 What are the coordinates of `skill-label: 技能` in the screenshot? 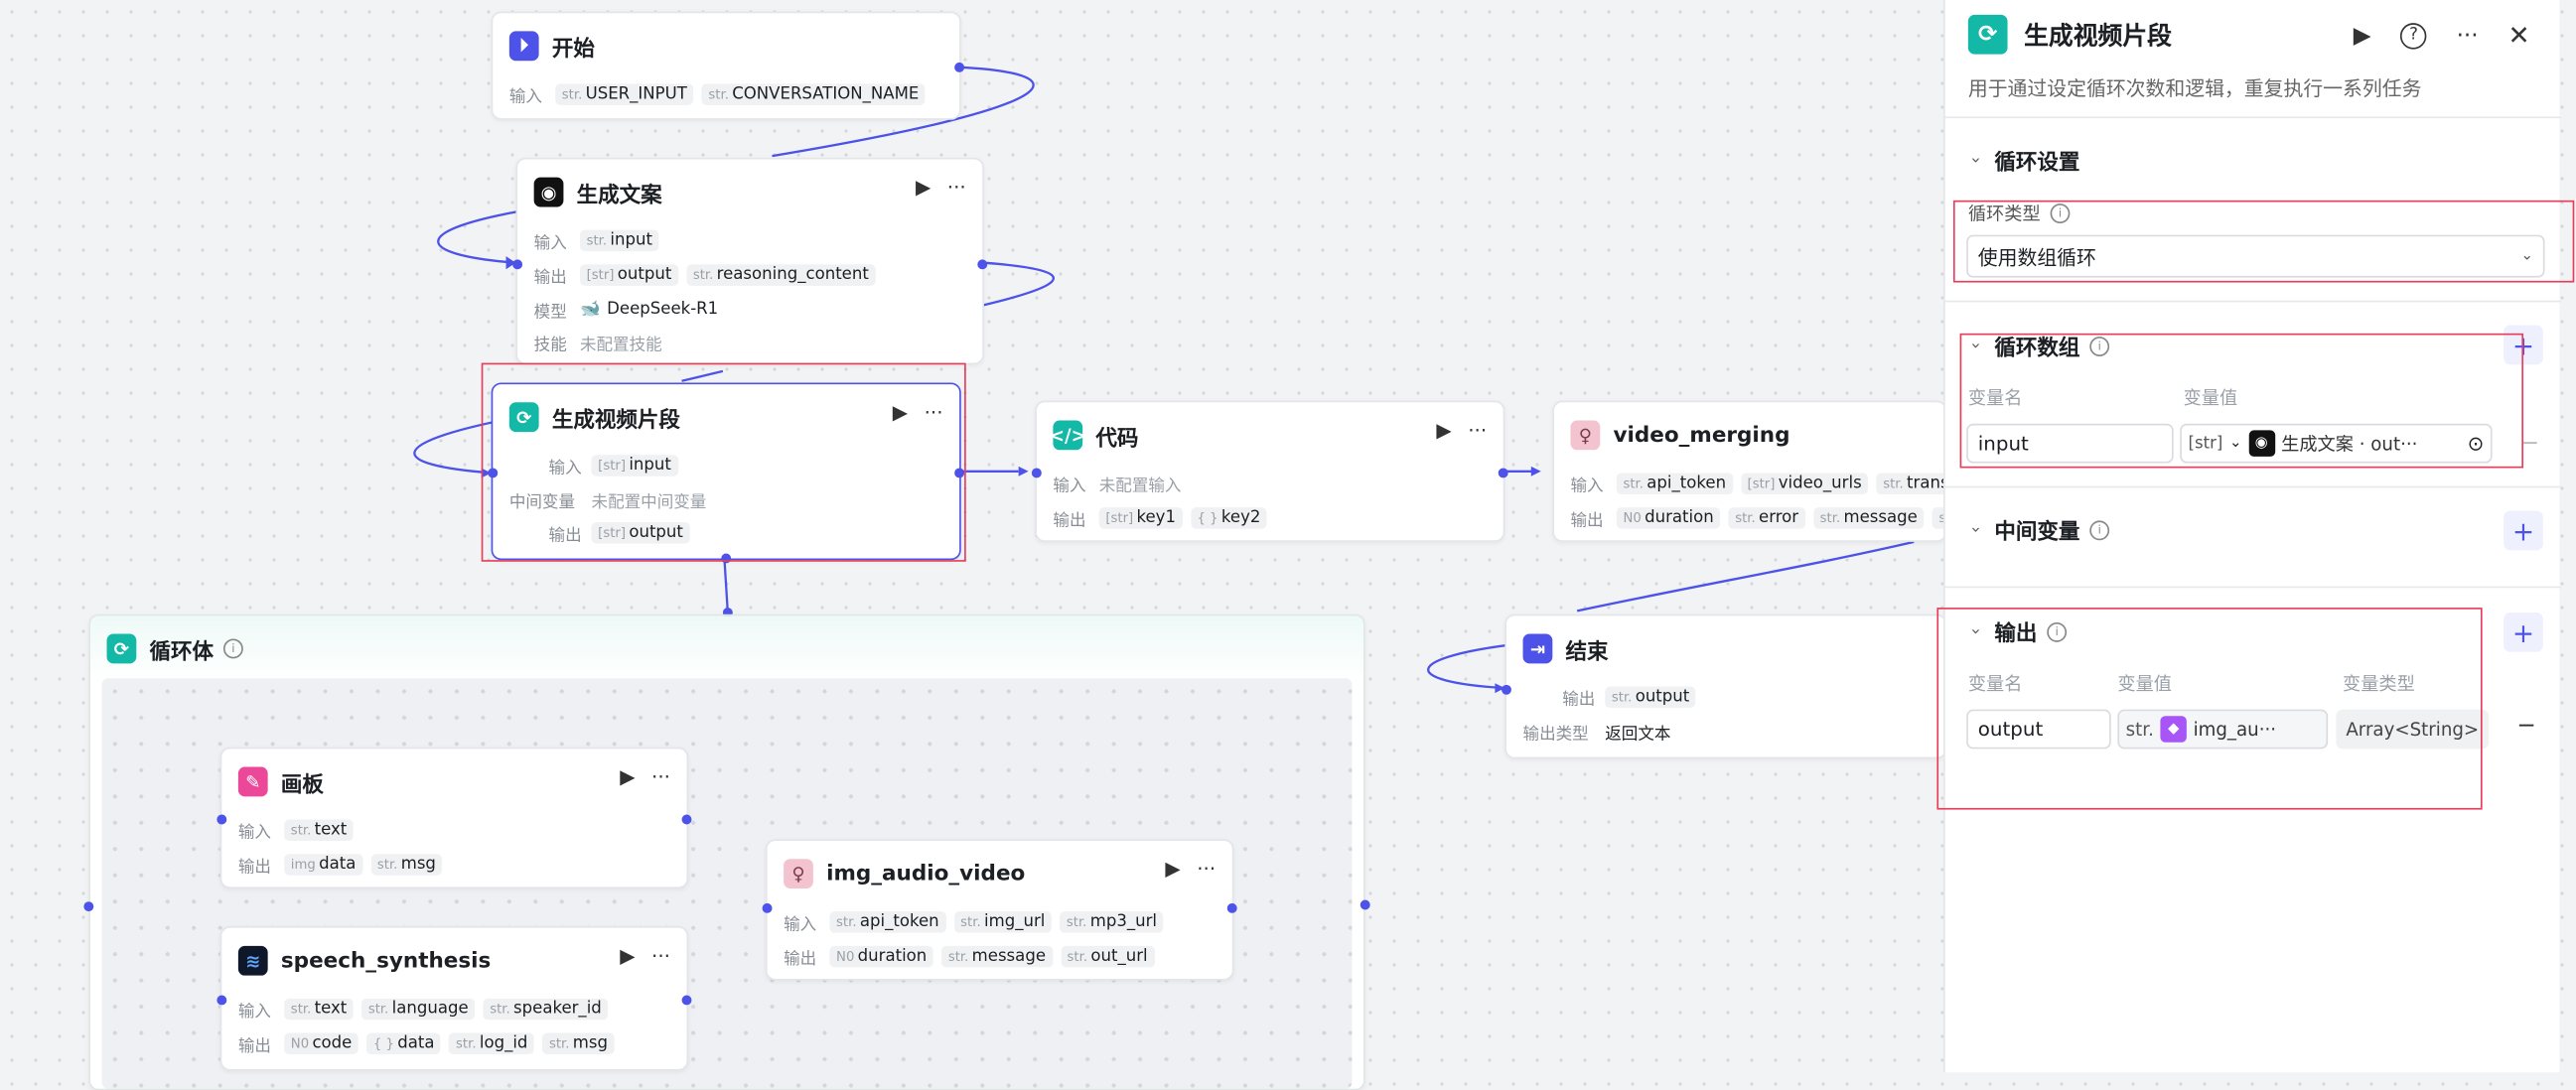 It's located at (550, 345).